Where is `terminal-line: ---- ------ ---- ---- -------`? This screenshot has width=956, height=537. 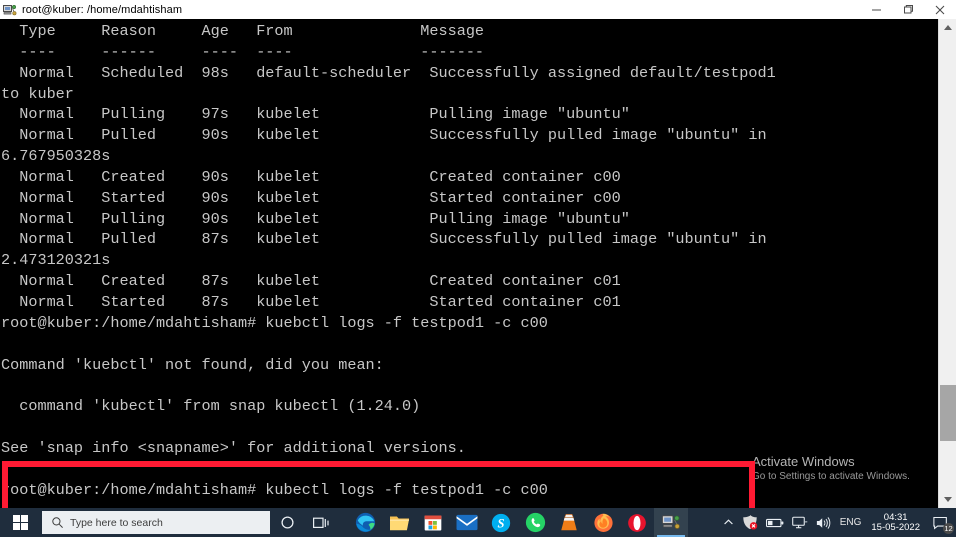
terminal-line: ---- ------ ---- ---- ------- is located at coordinates (243, 51).